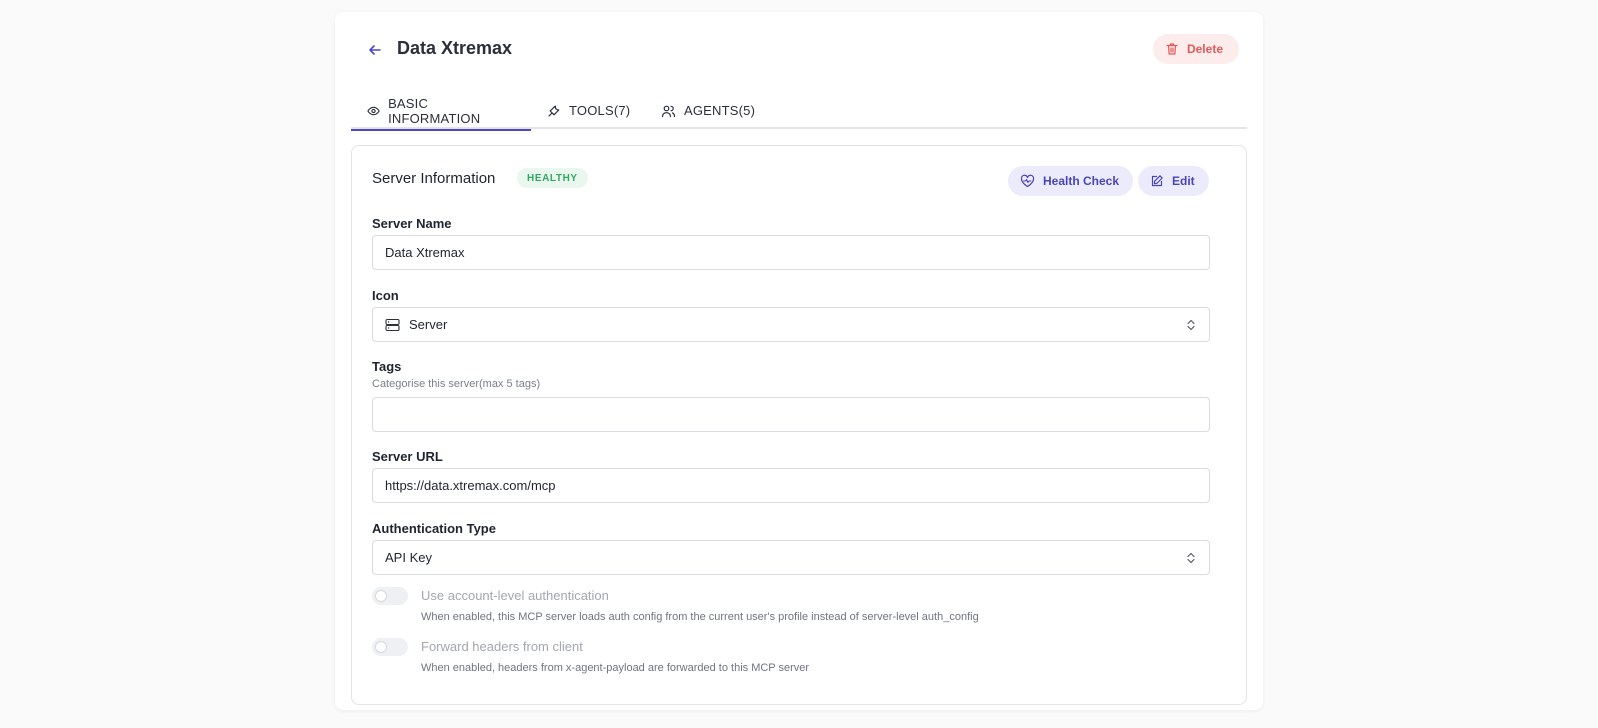 The width and height of the screenshot is (1598, 728). Describe the element at coordinates (799, 51) in the screenshot. I see `page-header: Data Xtremax Delete` at that location.